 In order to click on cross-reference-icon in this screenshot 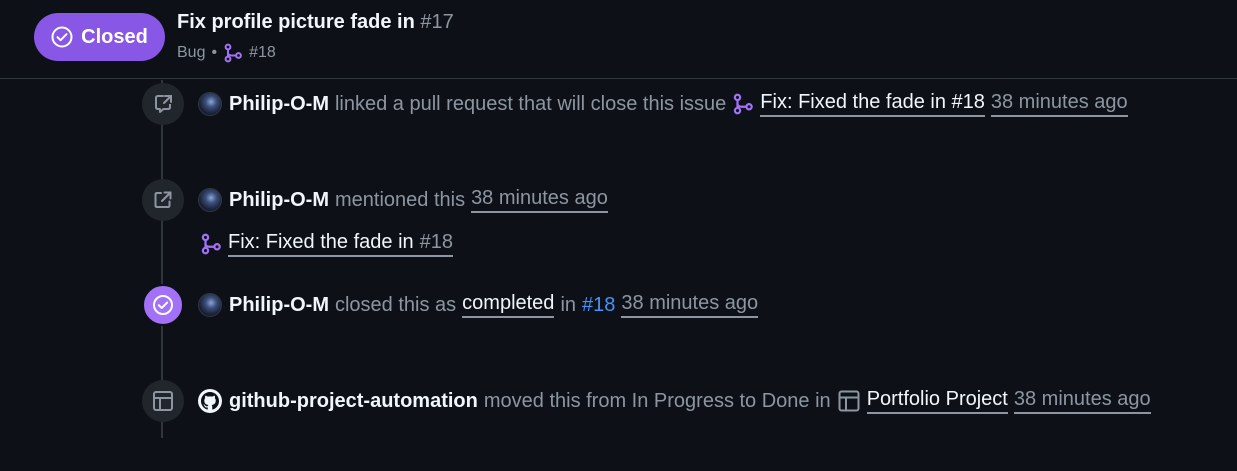, I will do `click(163, 104)`.